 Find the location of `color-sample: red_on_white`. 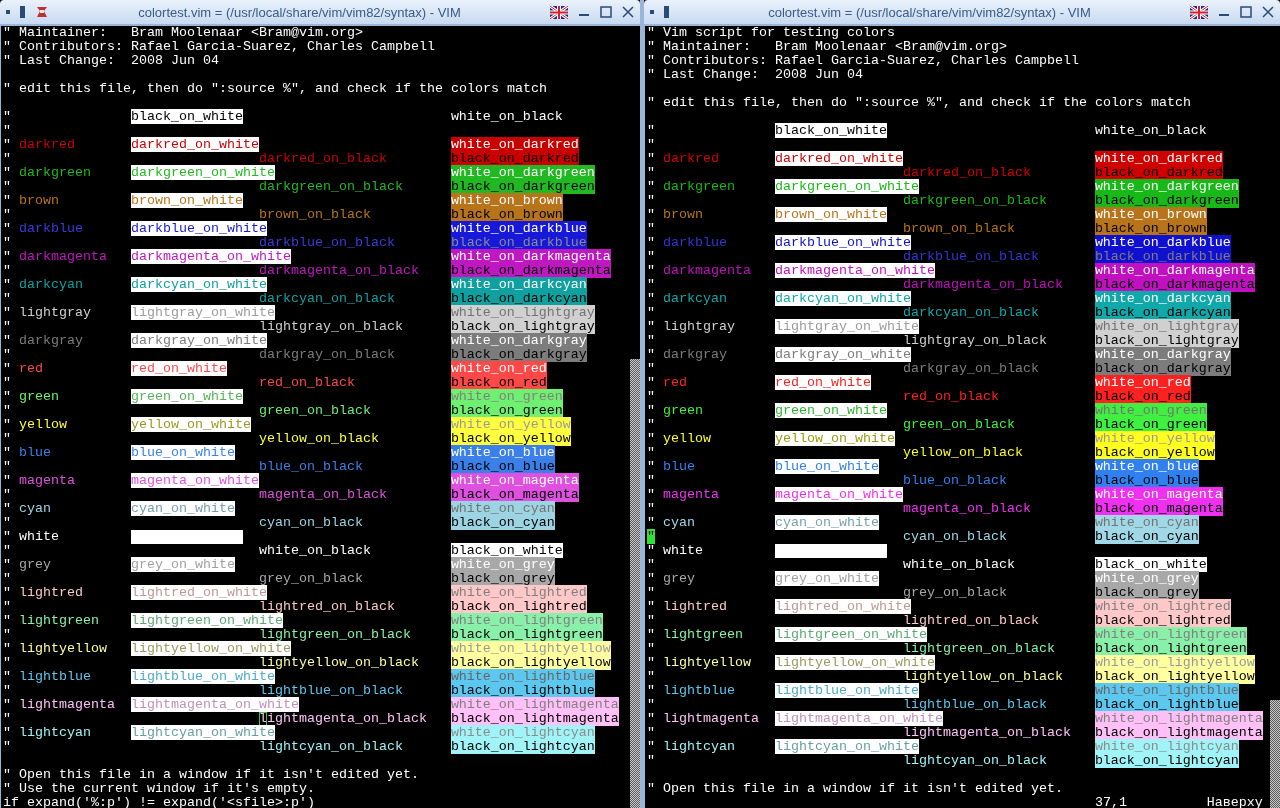

color-sample: red_on_white is located at coordinates (178, 368).